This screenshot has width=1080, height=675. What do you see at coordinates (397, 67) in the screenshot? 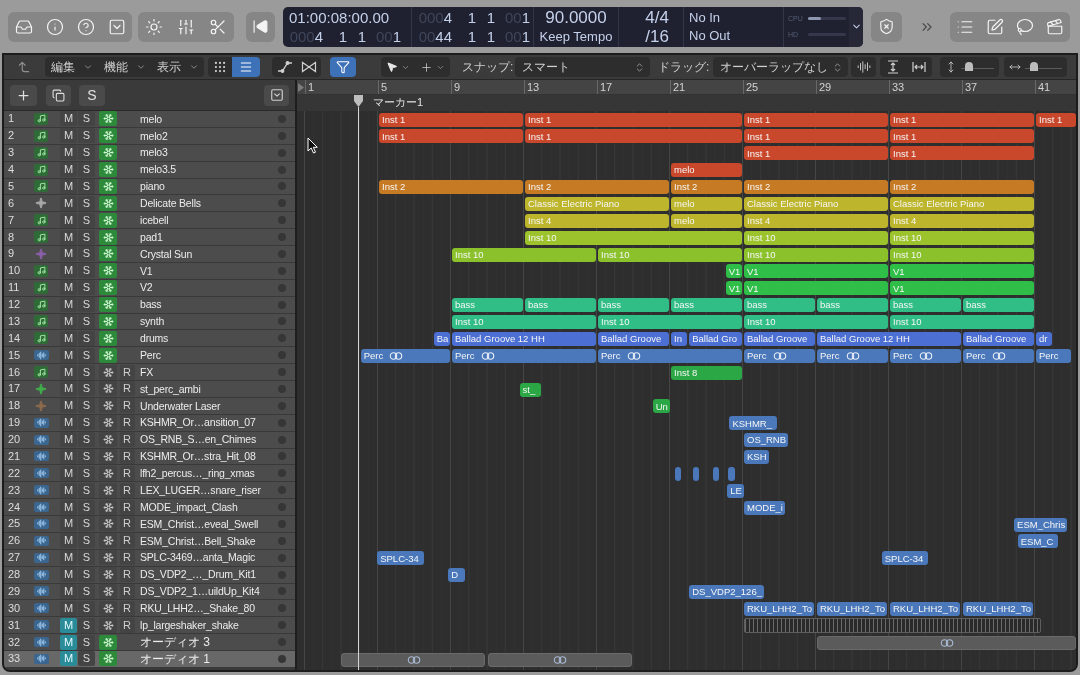
I see `pointer-tool-button` at bounding box center [397, 67].